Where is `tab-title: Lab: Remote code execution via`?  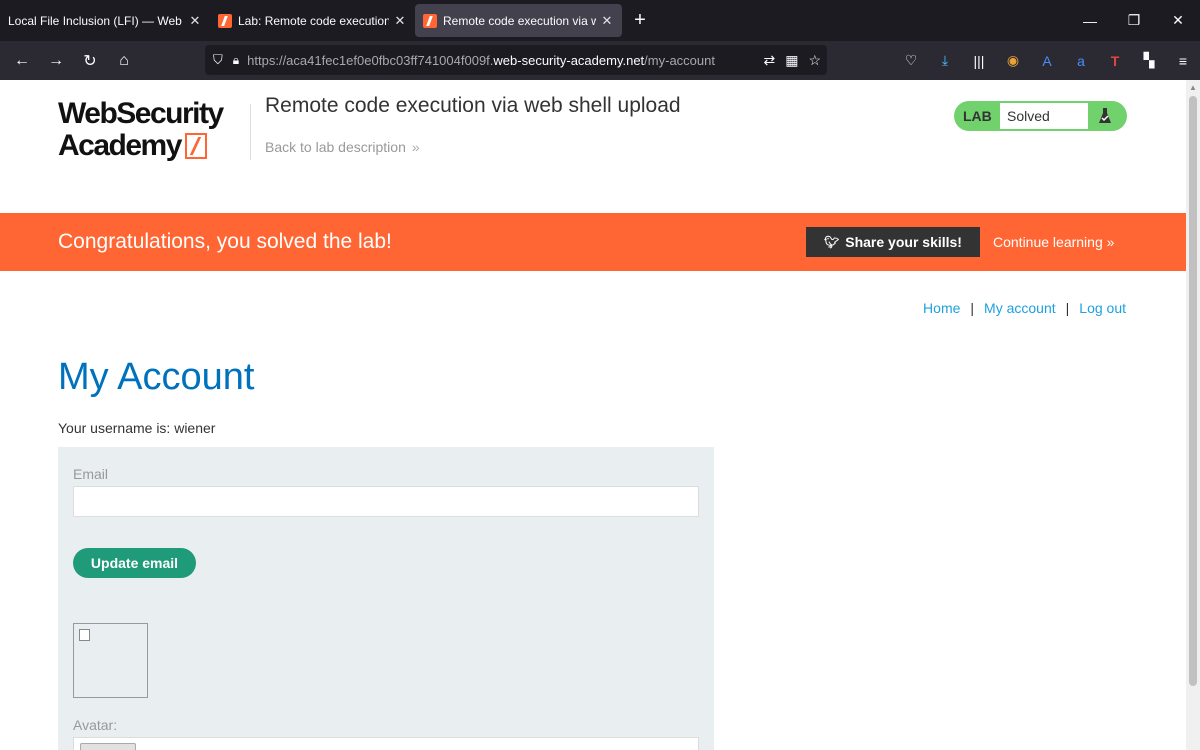
tab-title: Lab: Remote code execution via is located at coordinates (313, 20).